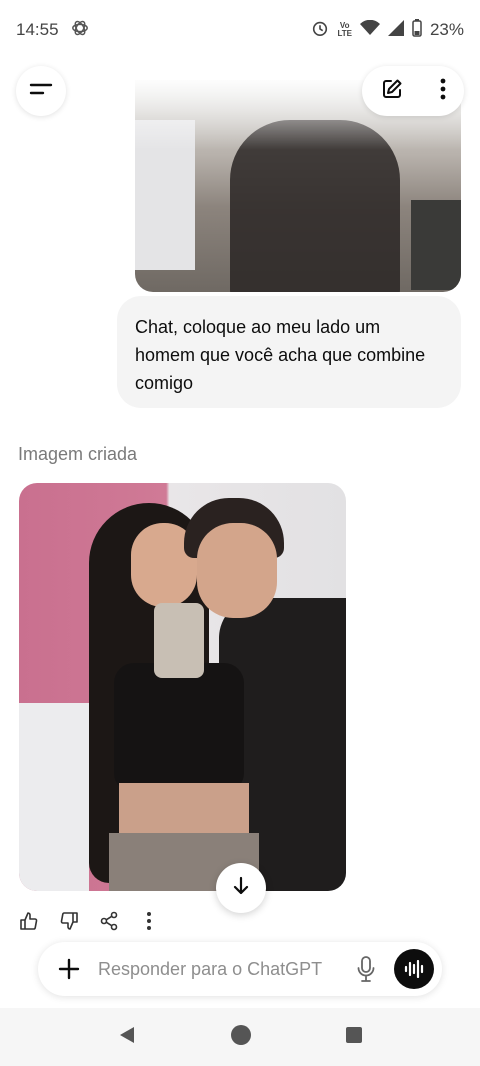 The image size is (480, 1066). I want to click on image-skin, so click(184, 810).